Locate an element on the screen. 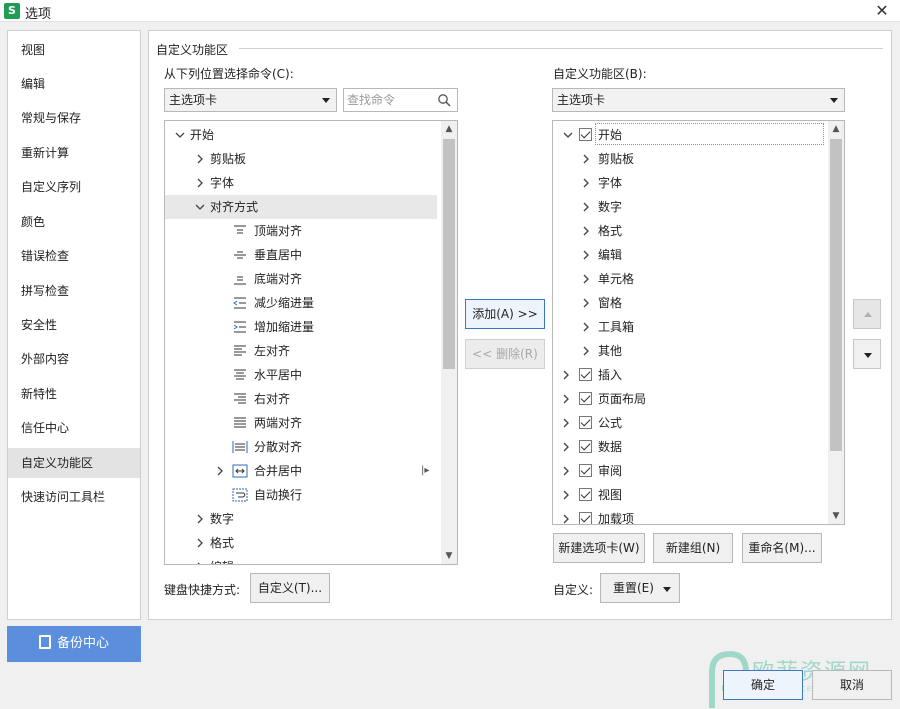  ok-button: 确定 is located at coordinates (763, 685).